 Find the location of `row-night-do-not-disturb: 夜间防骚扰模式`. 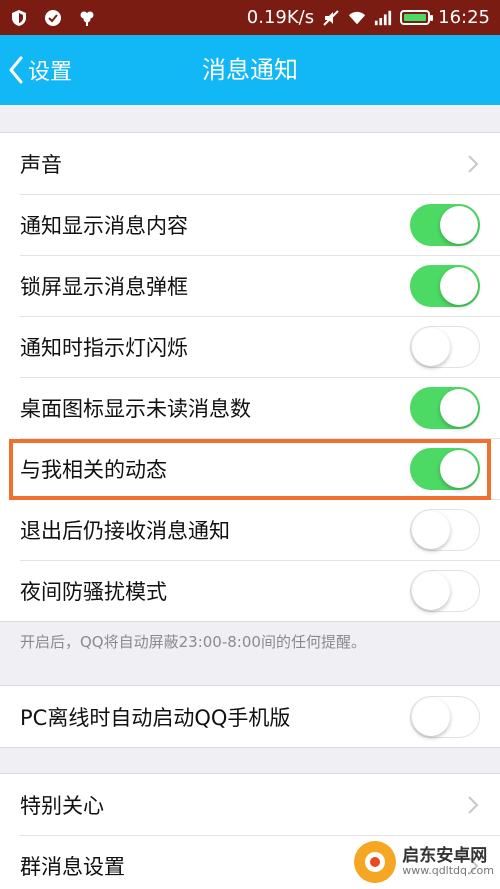

row-night-do-not-disturb: 夜间防骚扰模式 is located at coordinates (250, 590).